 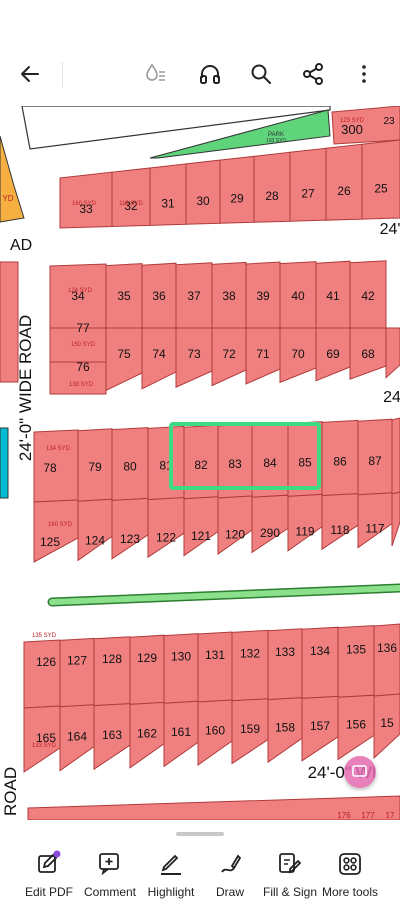 I want to click on search-icon, so click(x=261, y=74).